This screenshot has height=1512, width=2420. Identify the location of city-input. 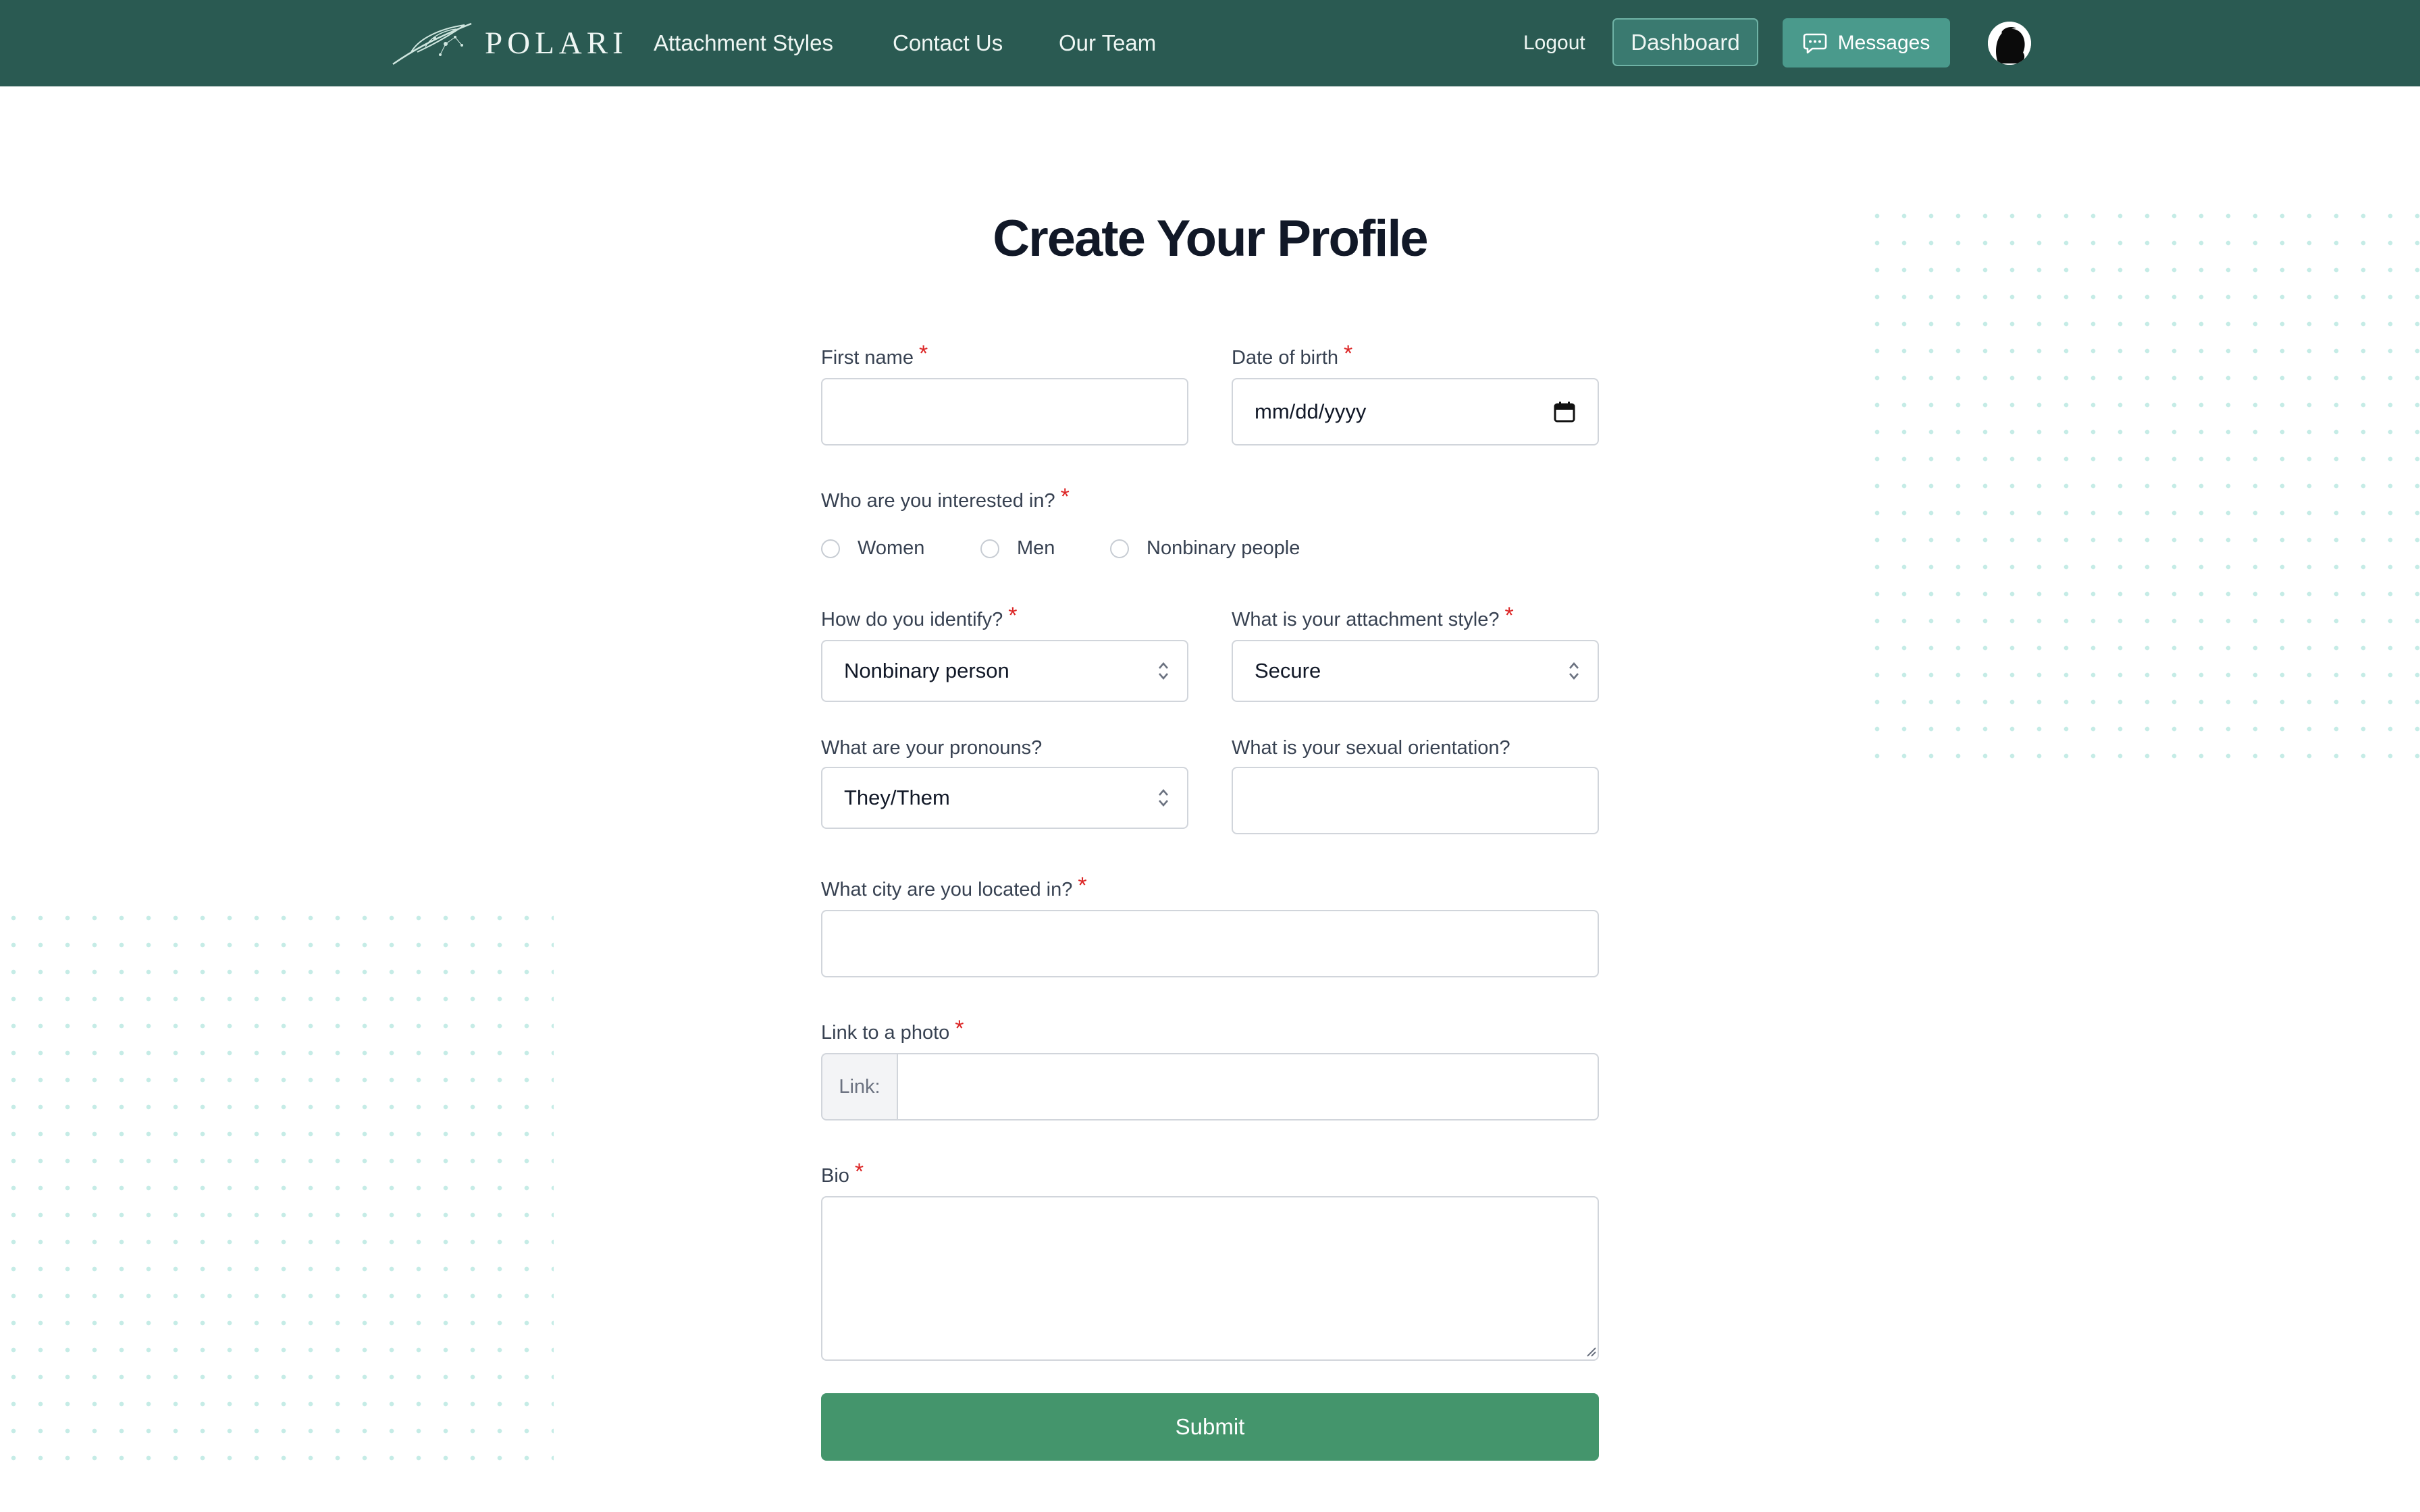
(1210, 943).